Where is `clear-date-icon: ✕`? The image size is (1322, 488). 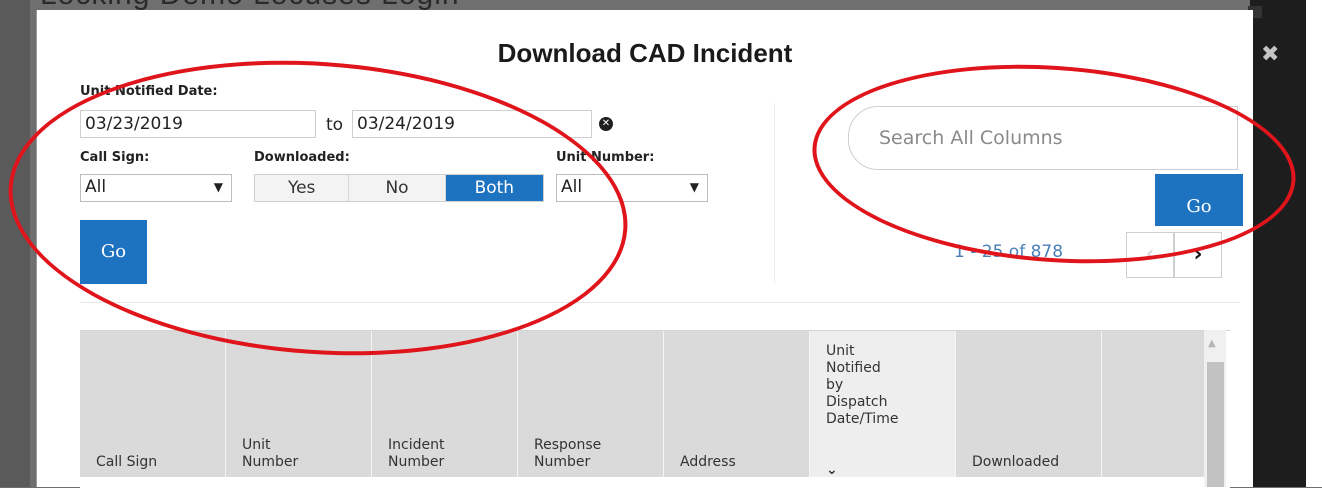
clear-date-icon: ✕ is located at coordinates (606, 124).